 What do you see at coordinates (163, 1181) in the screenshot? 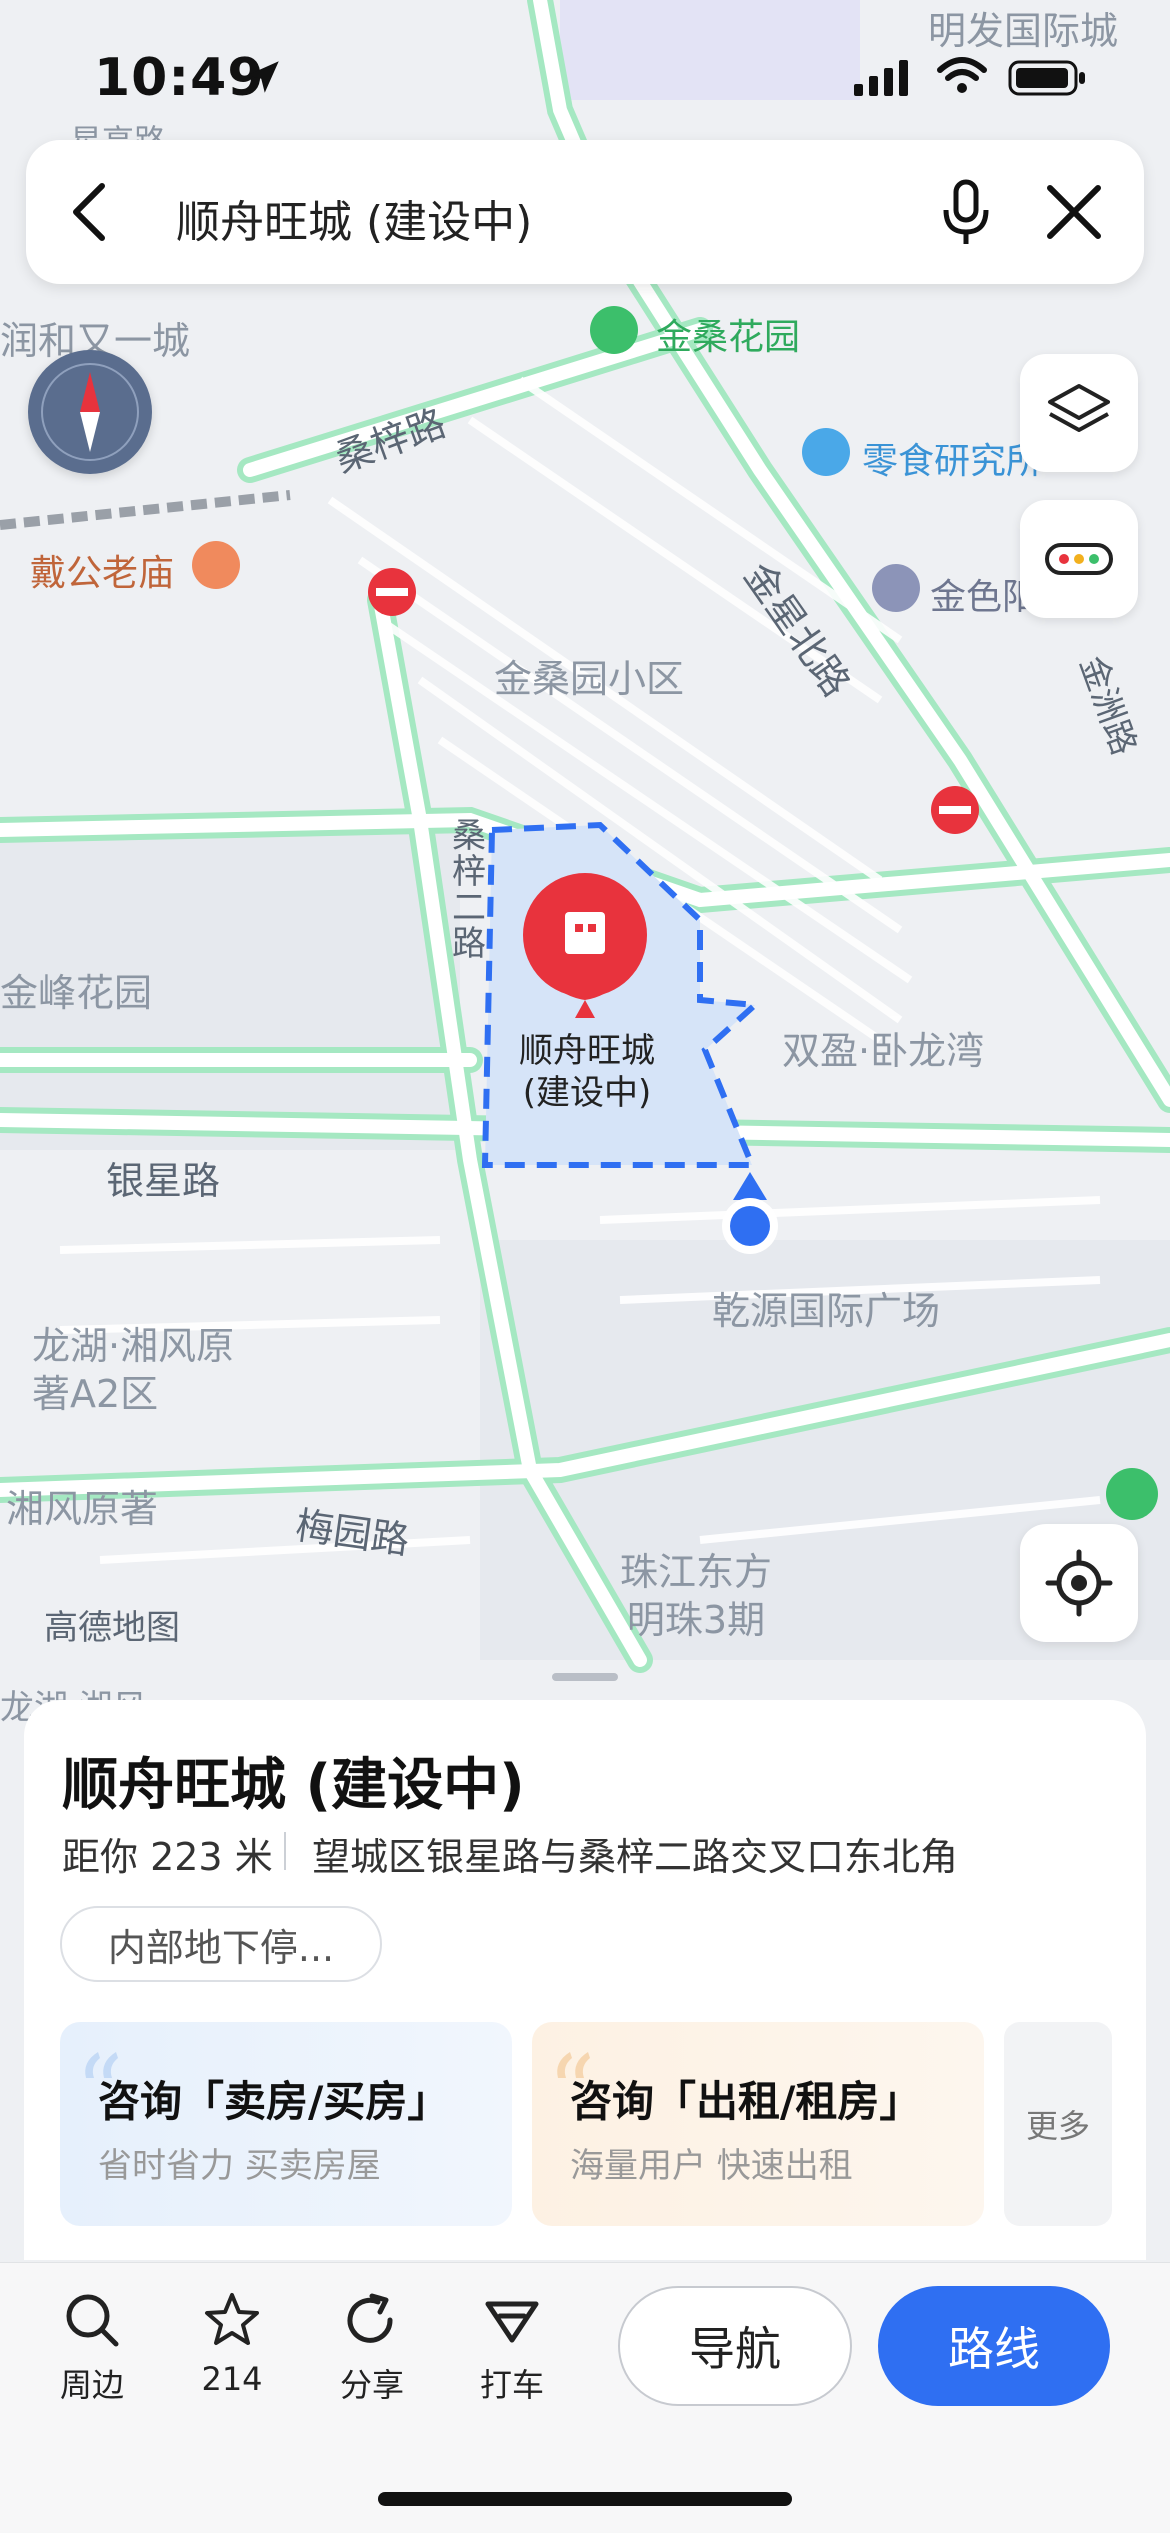
I see `map-label-yinxing-road: 银星路` at bounding box center [163, 1181].